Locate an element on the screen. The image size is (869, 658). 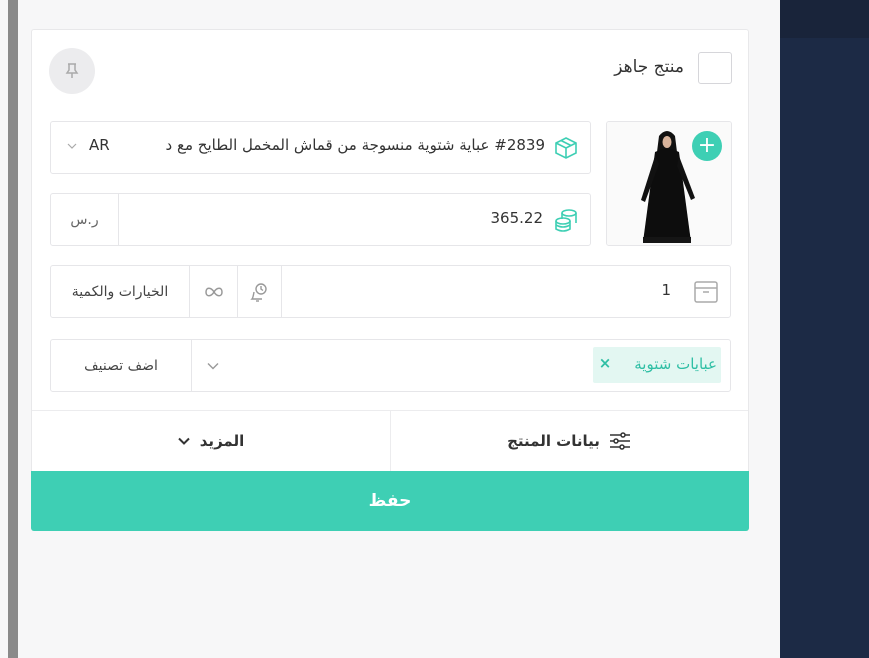
category-tag-label: عبايات شتوية is located at coordinates (675, 364).